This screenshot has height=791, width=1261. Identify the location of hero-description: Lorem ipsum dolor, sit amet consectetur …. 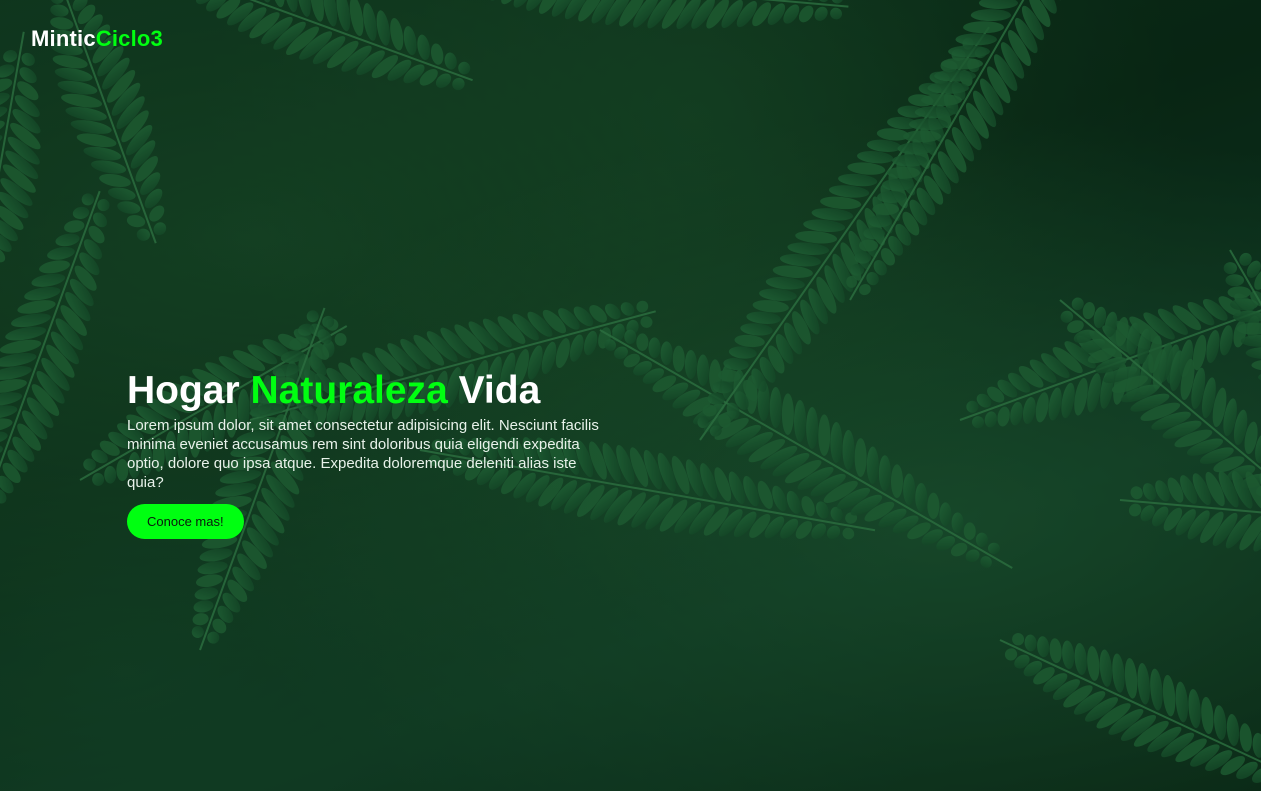
(363, 454).